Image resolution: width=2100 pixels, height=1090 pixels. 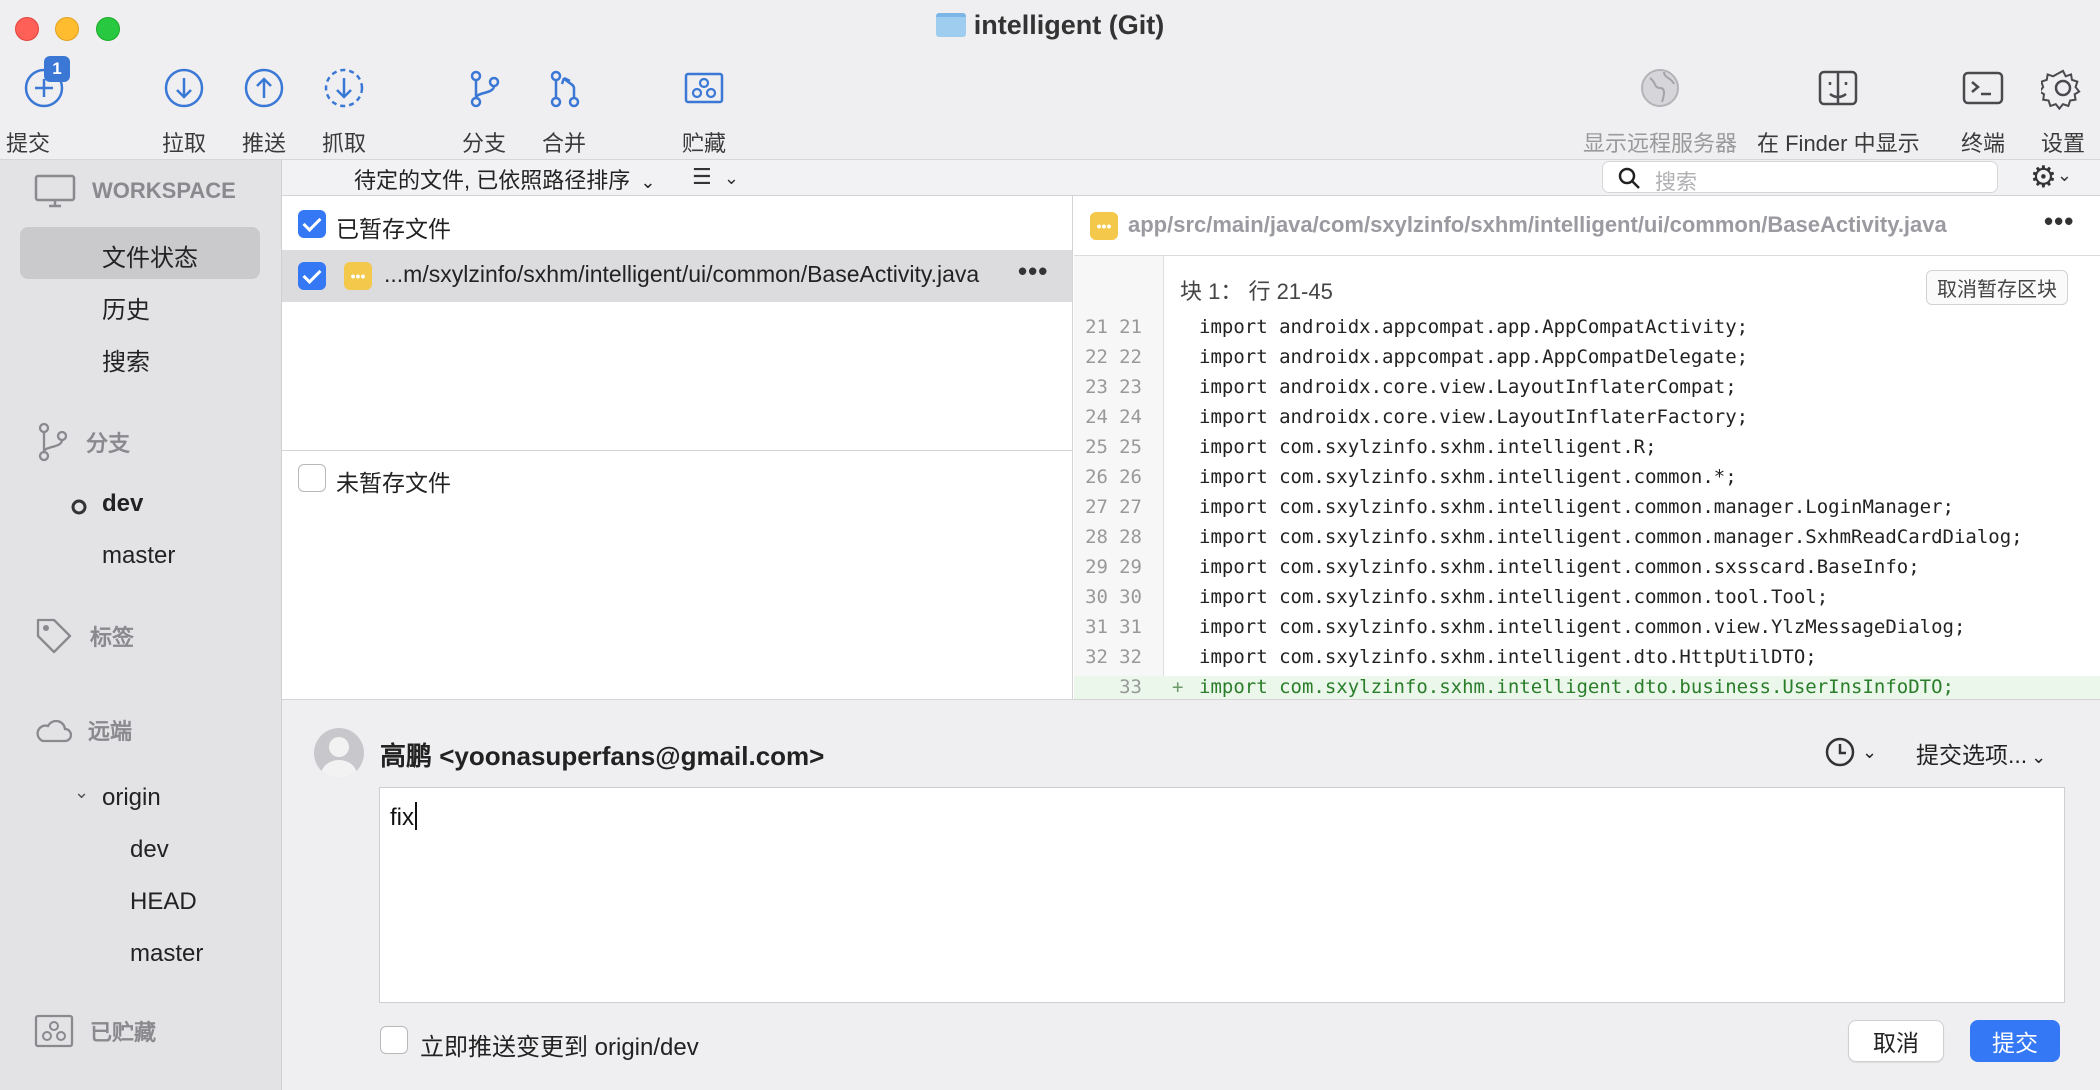 I want to click on old-line-number: 23, so click(x=1096, y=387).